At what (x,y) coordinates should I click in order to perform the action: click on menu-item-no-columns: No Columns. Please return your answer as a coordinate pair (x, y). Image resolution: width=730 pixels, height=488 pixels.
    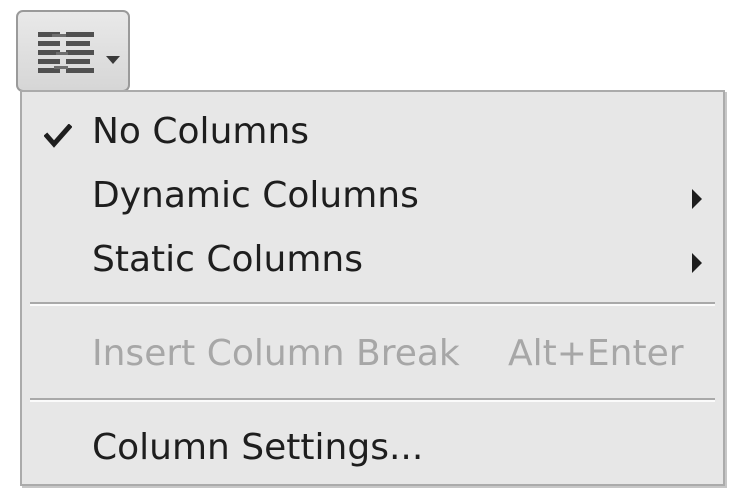
    Looking at the image, I should click on (372, 133).